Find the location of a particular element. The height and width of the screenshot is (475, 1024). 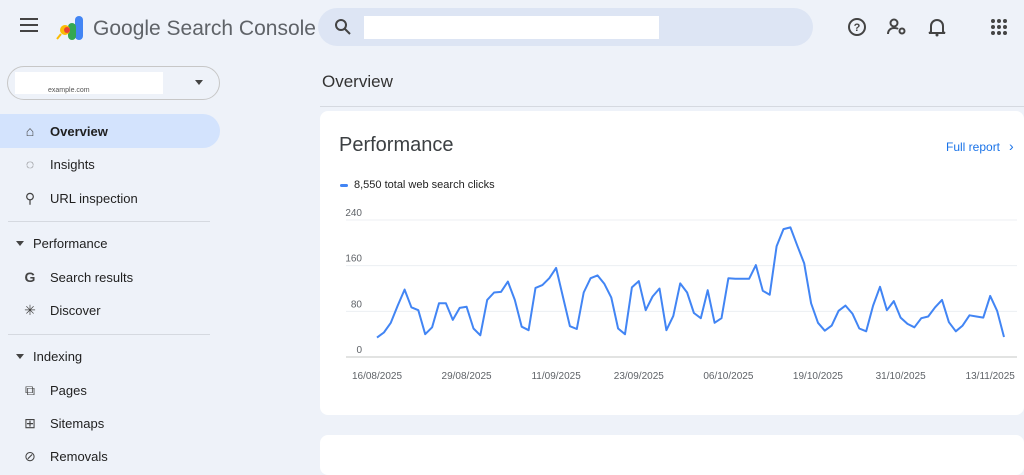

sidebar-item-search-results: G Search results is located at coordinates (110, 277).